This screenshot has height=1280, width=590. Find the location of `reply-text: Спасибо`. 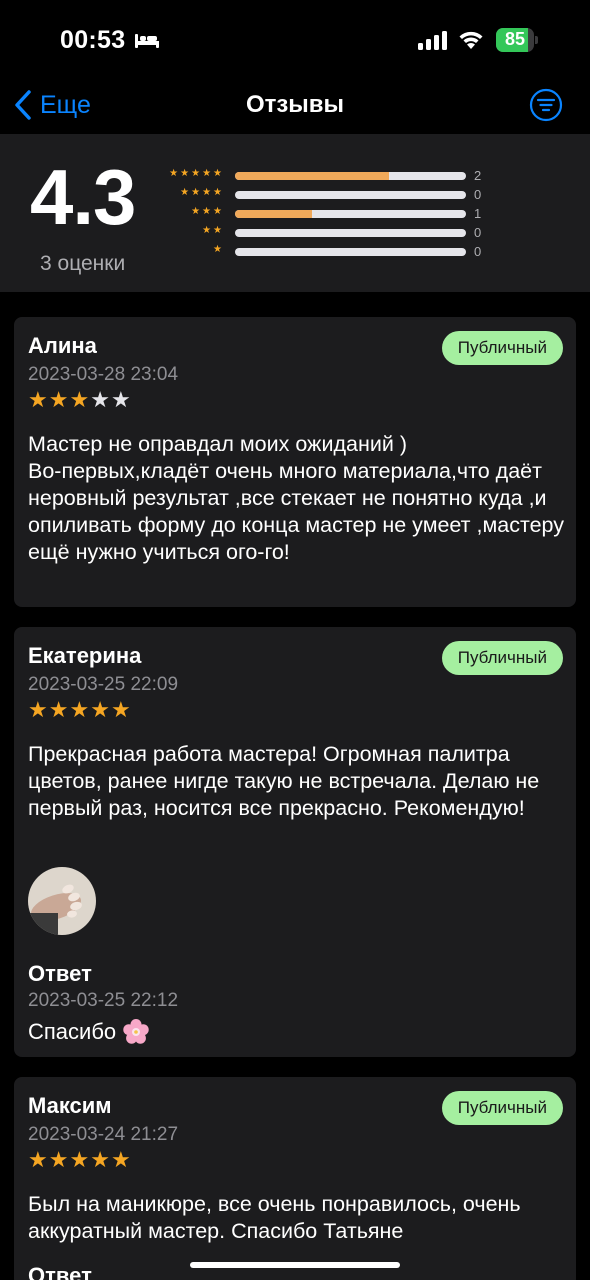

reply-text: Спасибо is located at coordinates (89, 1032).